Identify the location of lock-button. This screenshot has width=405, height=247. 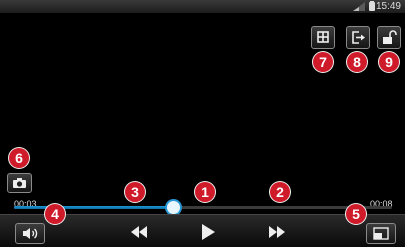
(389, 37).